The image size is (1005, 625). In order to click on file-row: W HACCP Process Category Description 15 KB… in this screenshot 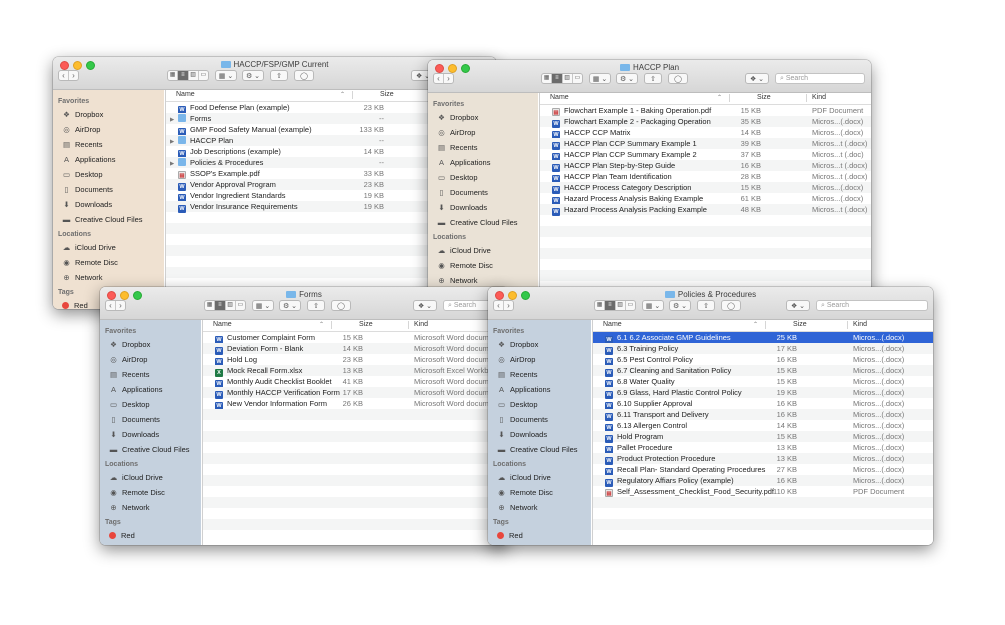, I will do `click(705, 188)`.